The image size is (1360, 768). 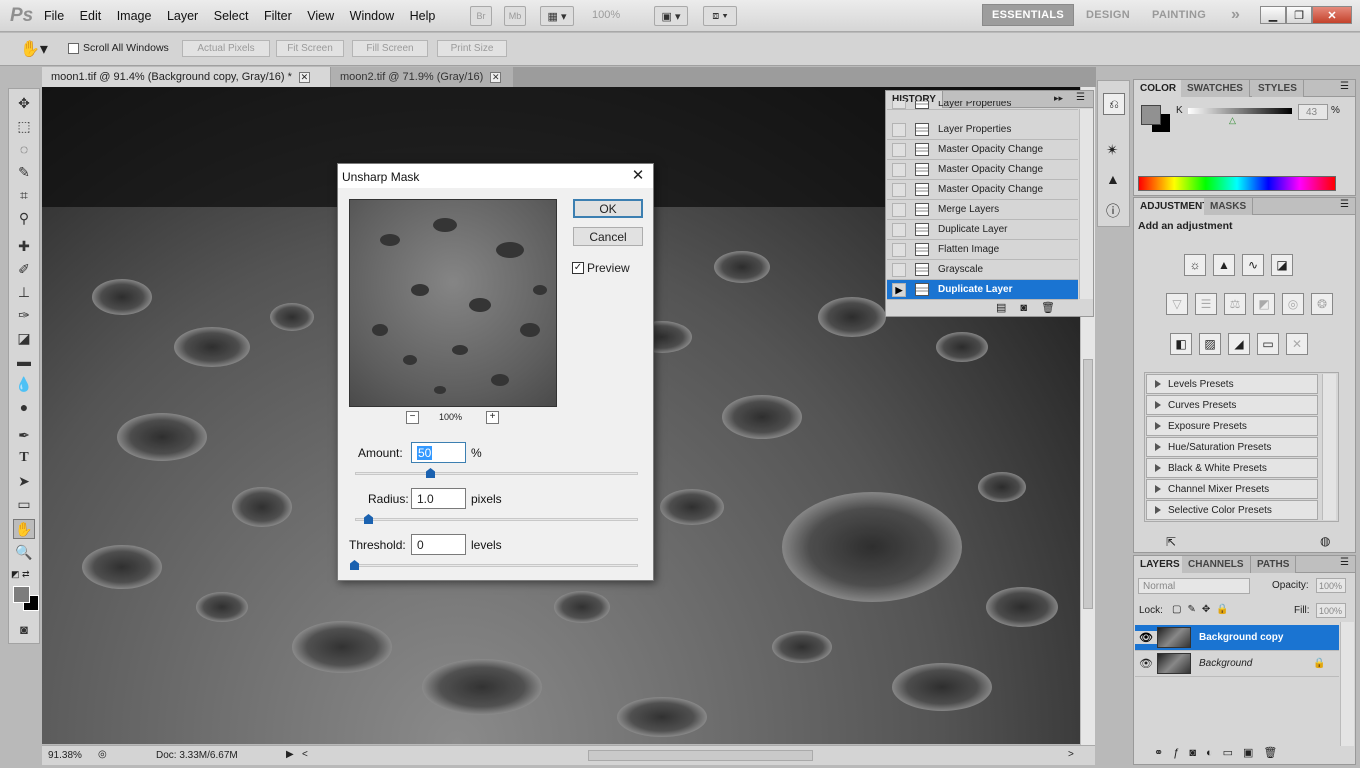 What do you see at coordinates (438, 498) in the screenshot?
I see `radius-input: 1.0` at bounding box center [438, 498].